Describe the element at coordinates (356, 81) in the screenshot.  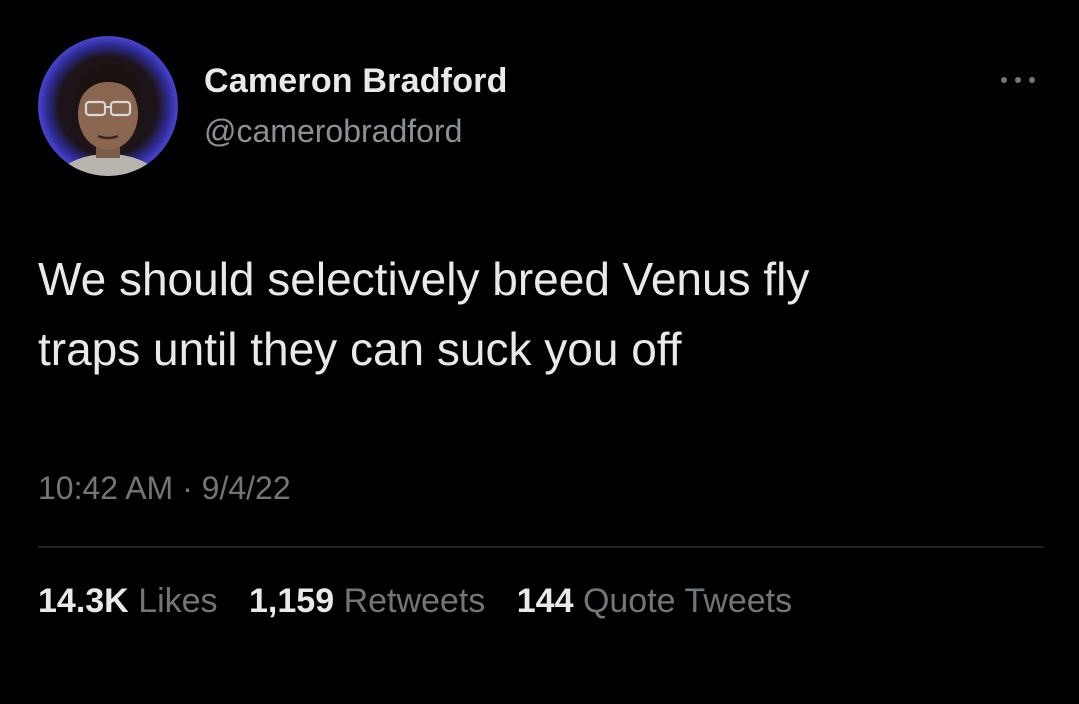
I see `author-name: Cameron Bradford` at that location.